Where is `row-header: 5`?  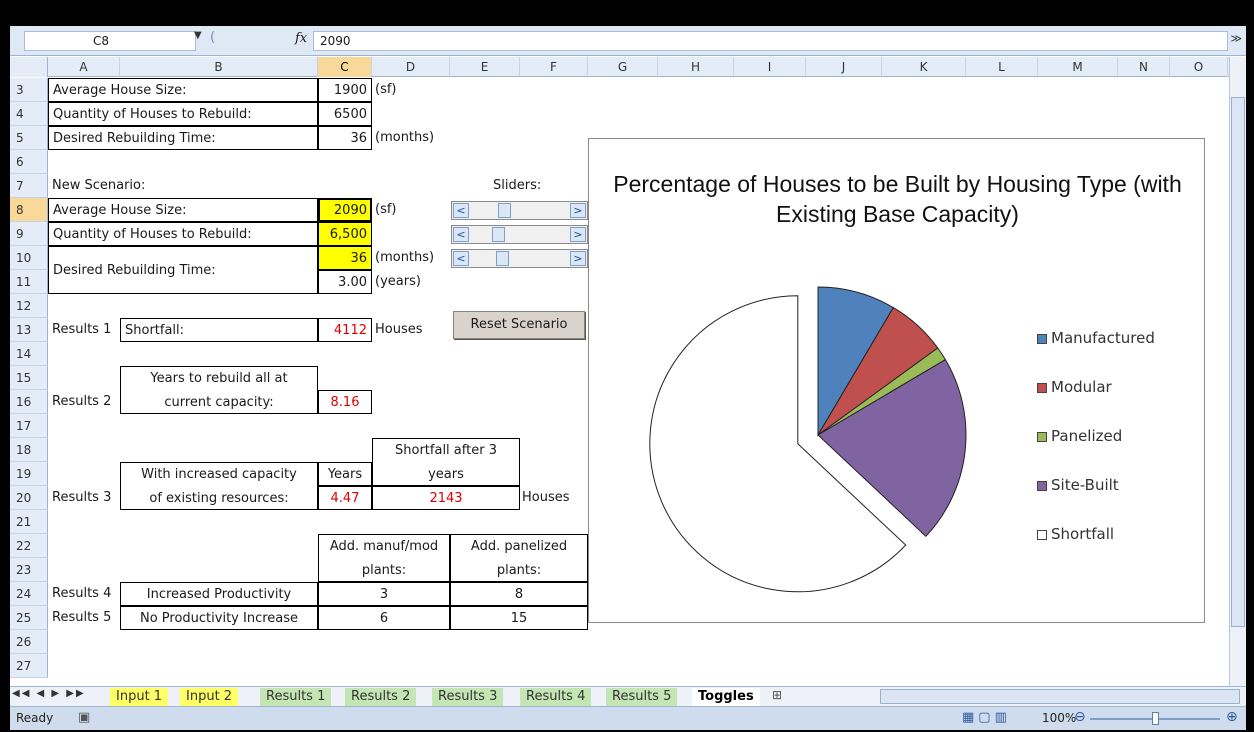
row-header: 5 is located at coordinates (29, 138).